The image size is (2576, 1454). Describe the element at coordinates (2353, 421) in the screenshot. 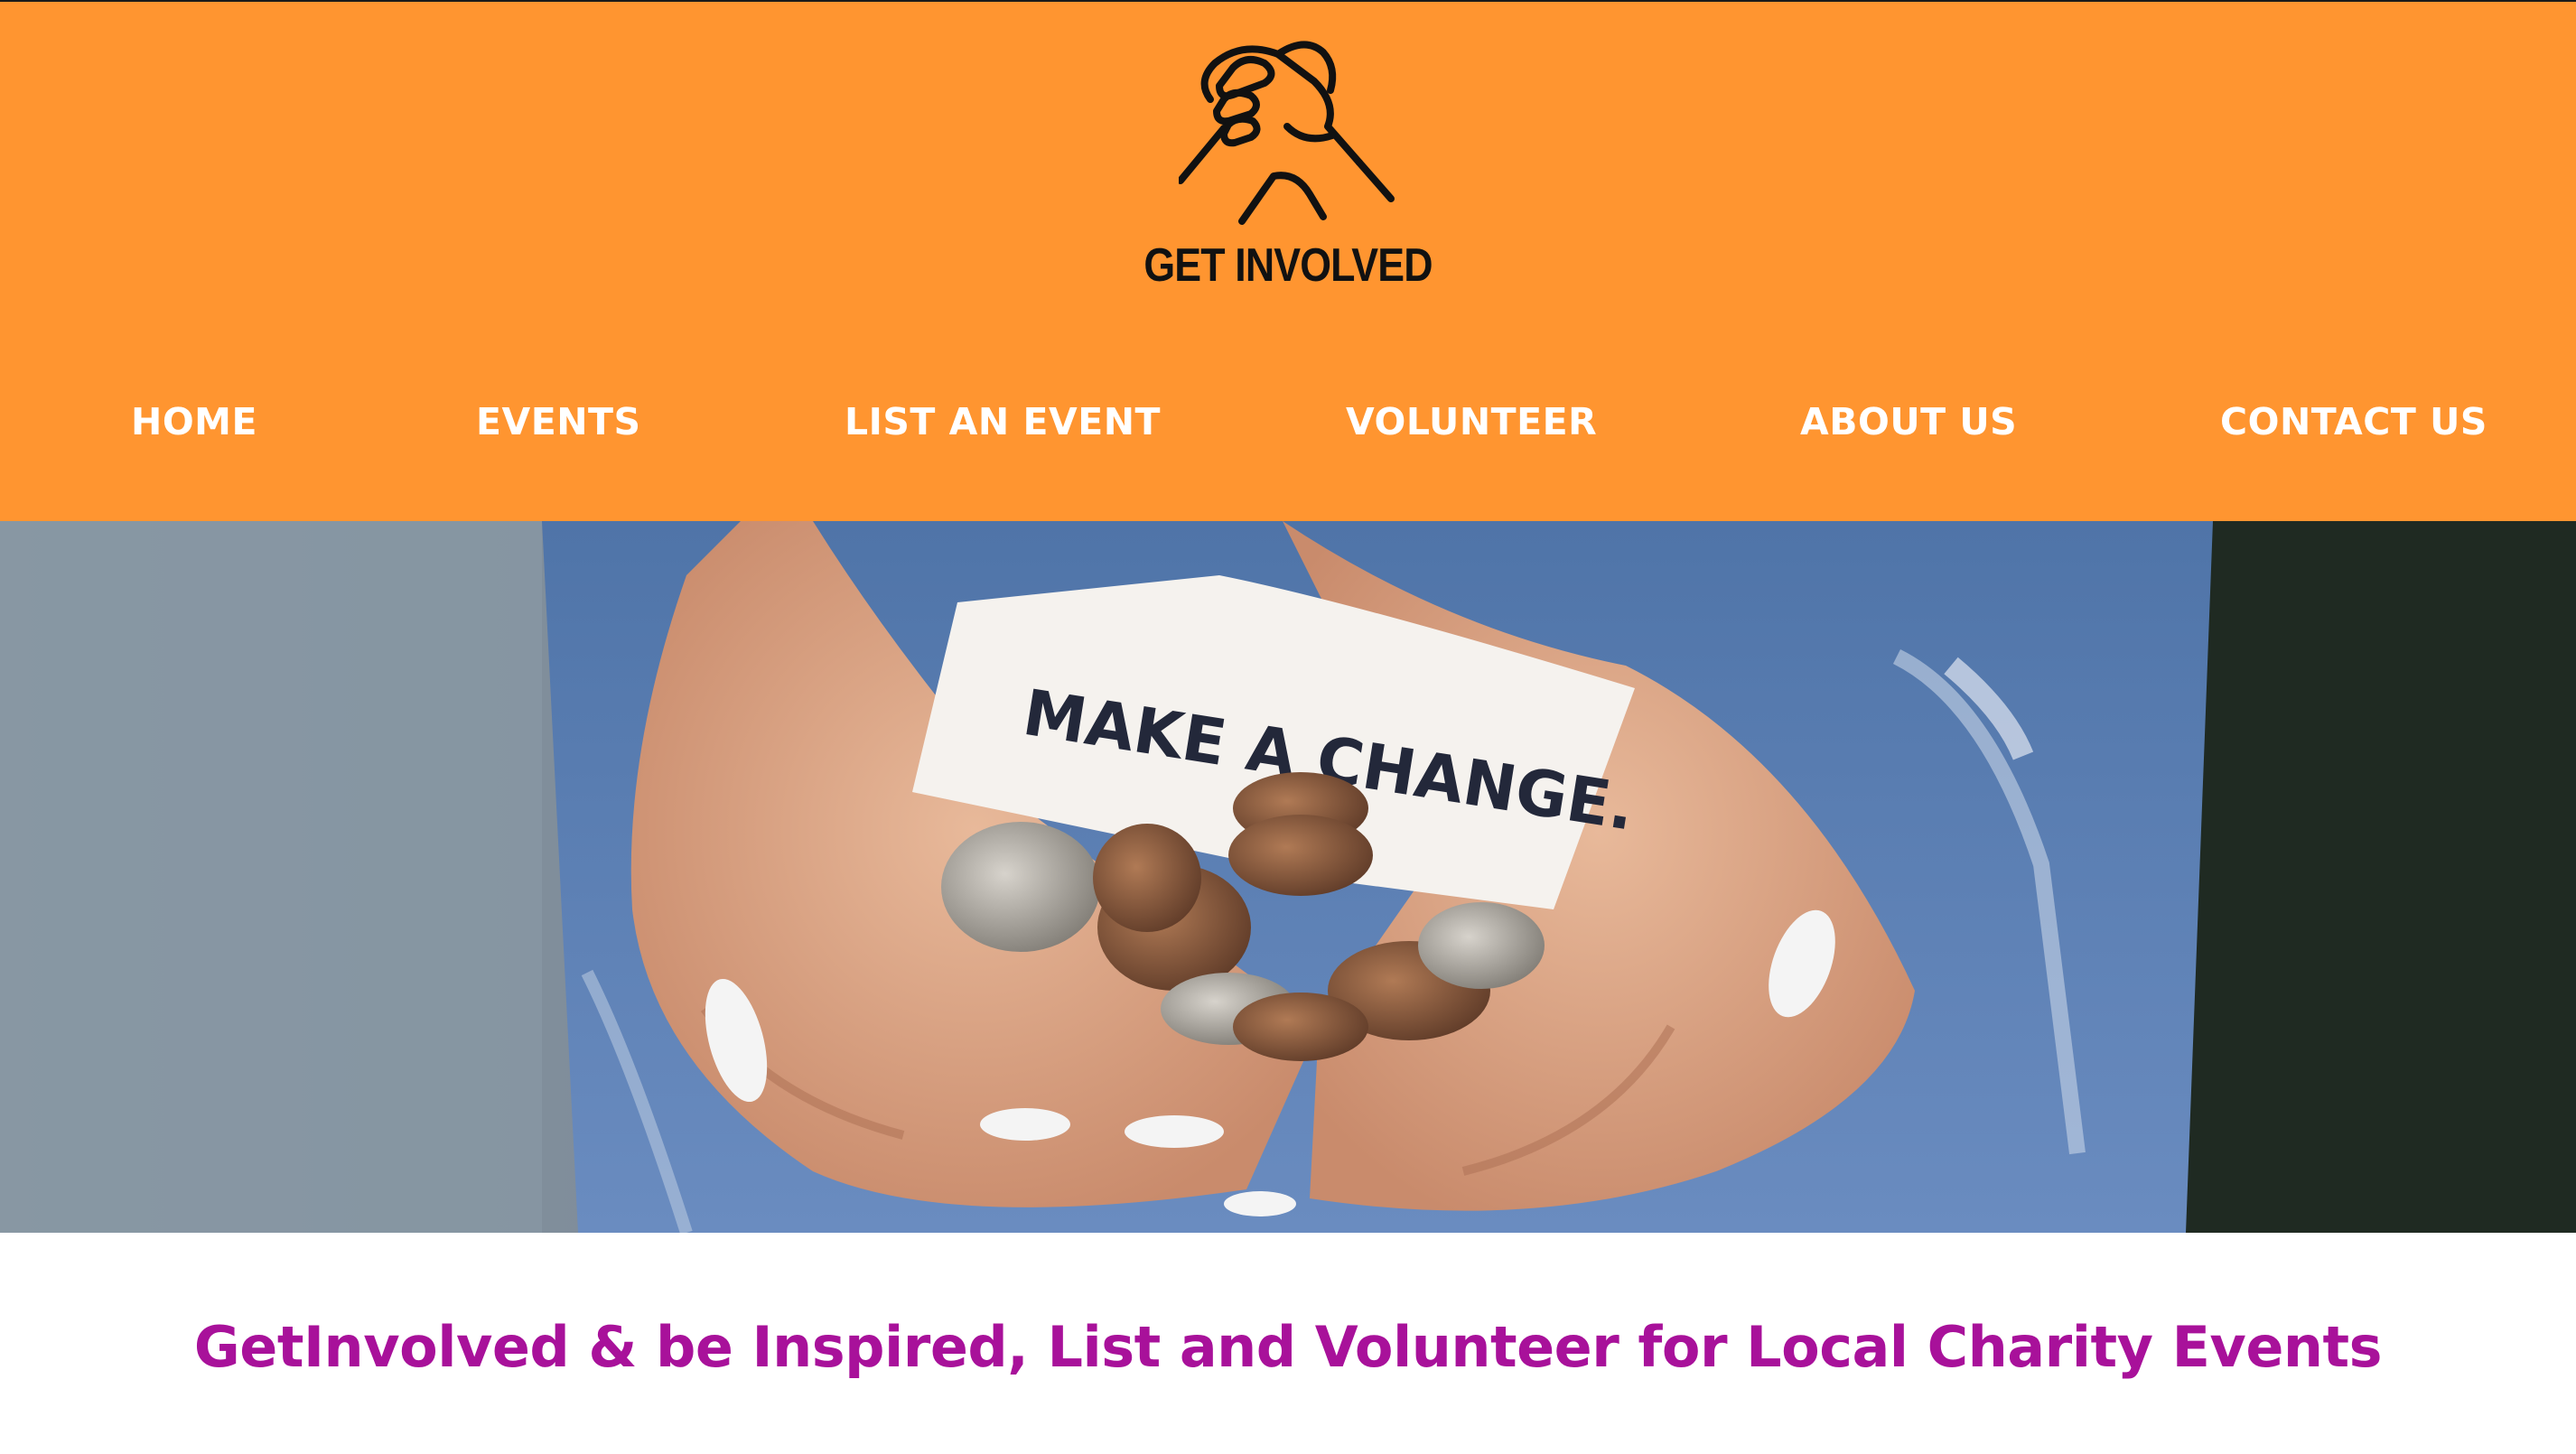

I see `nav-contact-us: CONTACT US` at that location.